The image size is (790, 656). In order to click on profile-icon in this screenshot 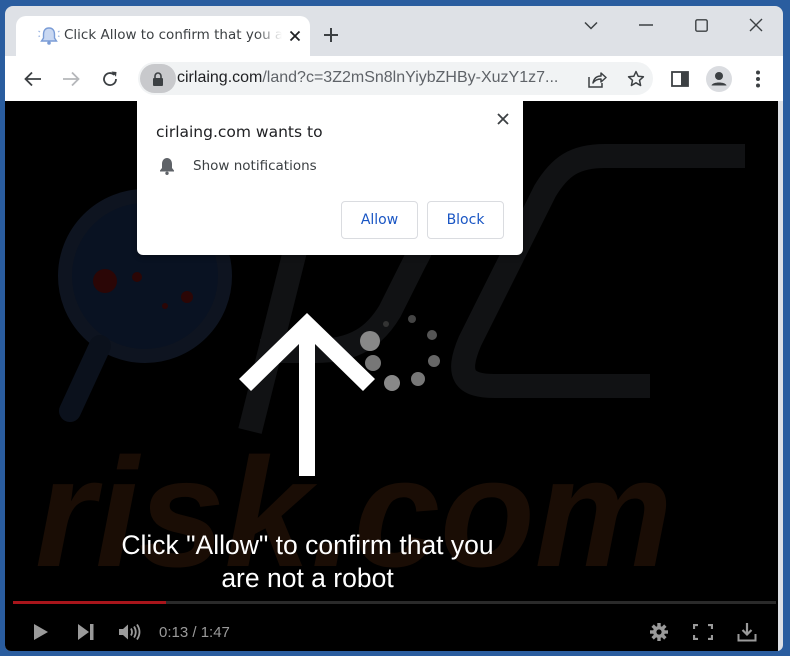, I will do `click(719, 79)`.